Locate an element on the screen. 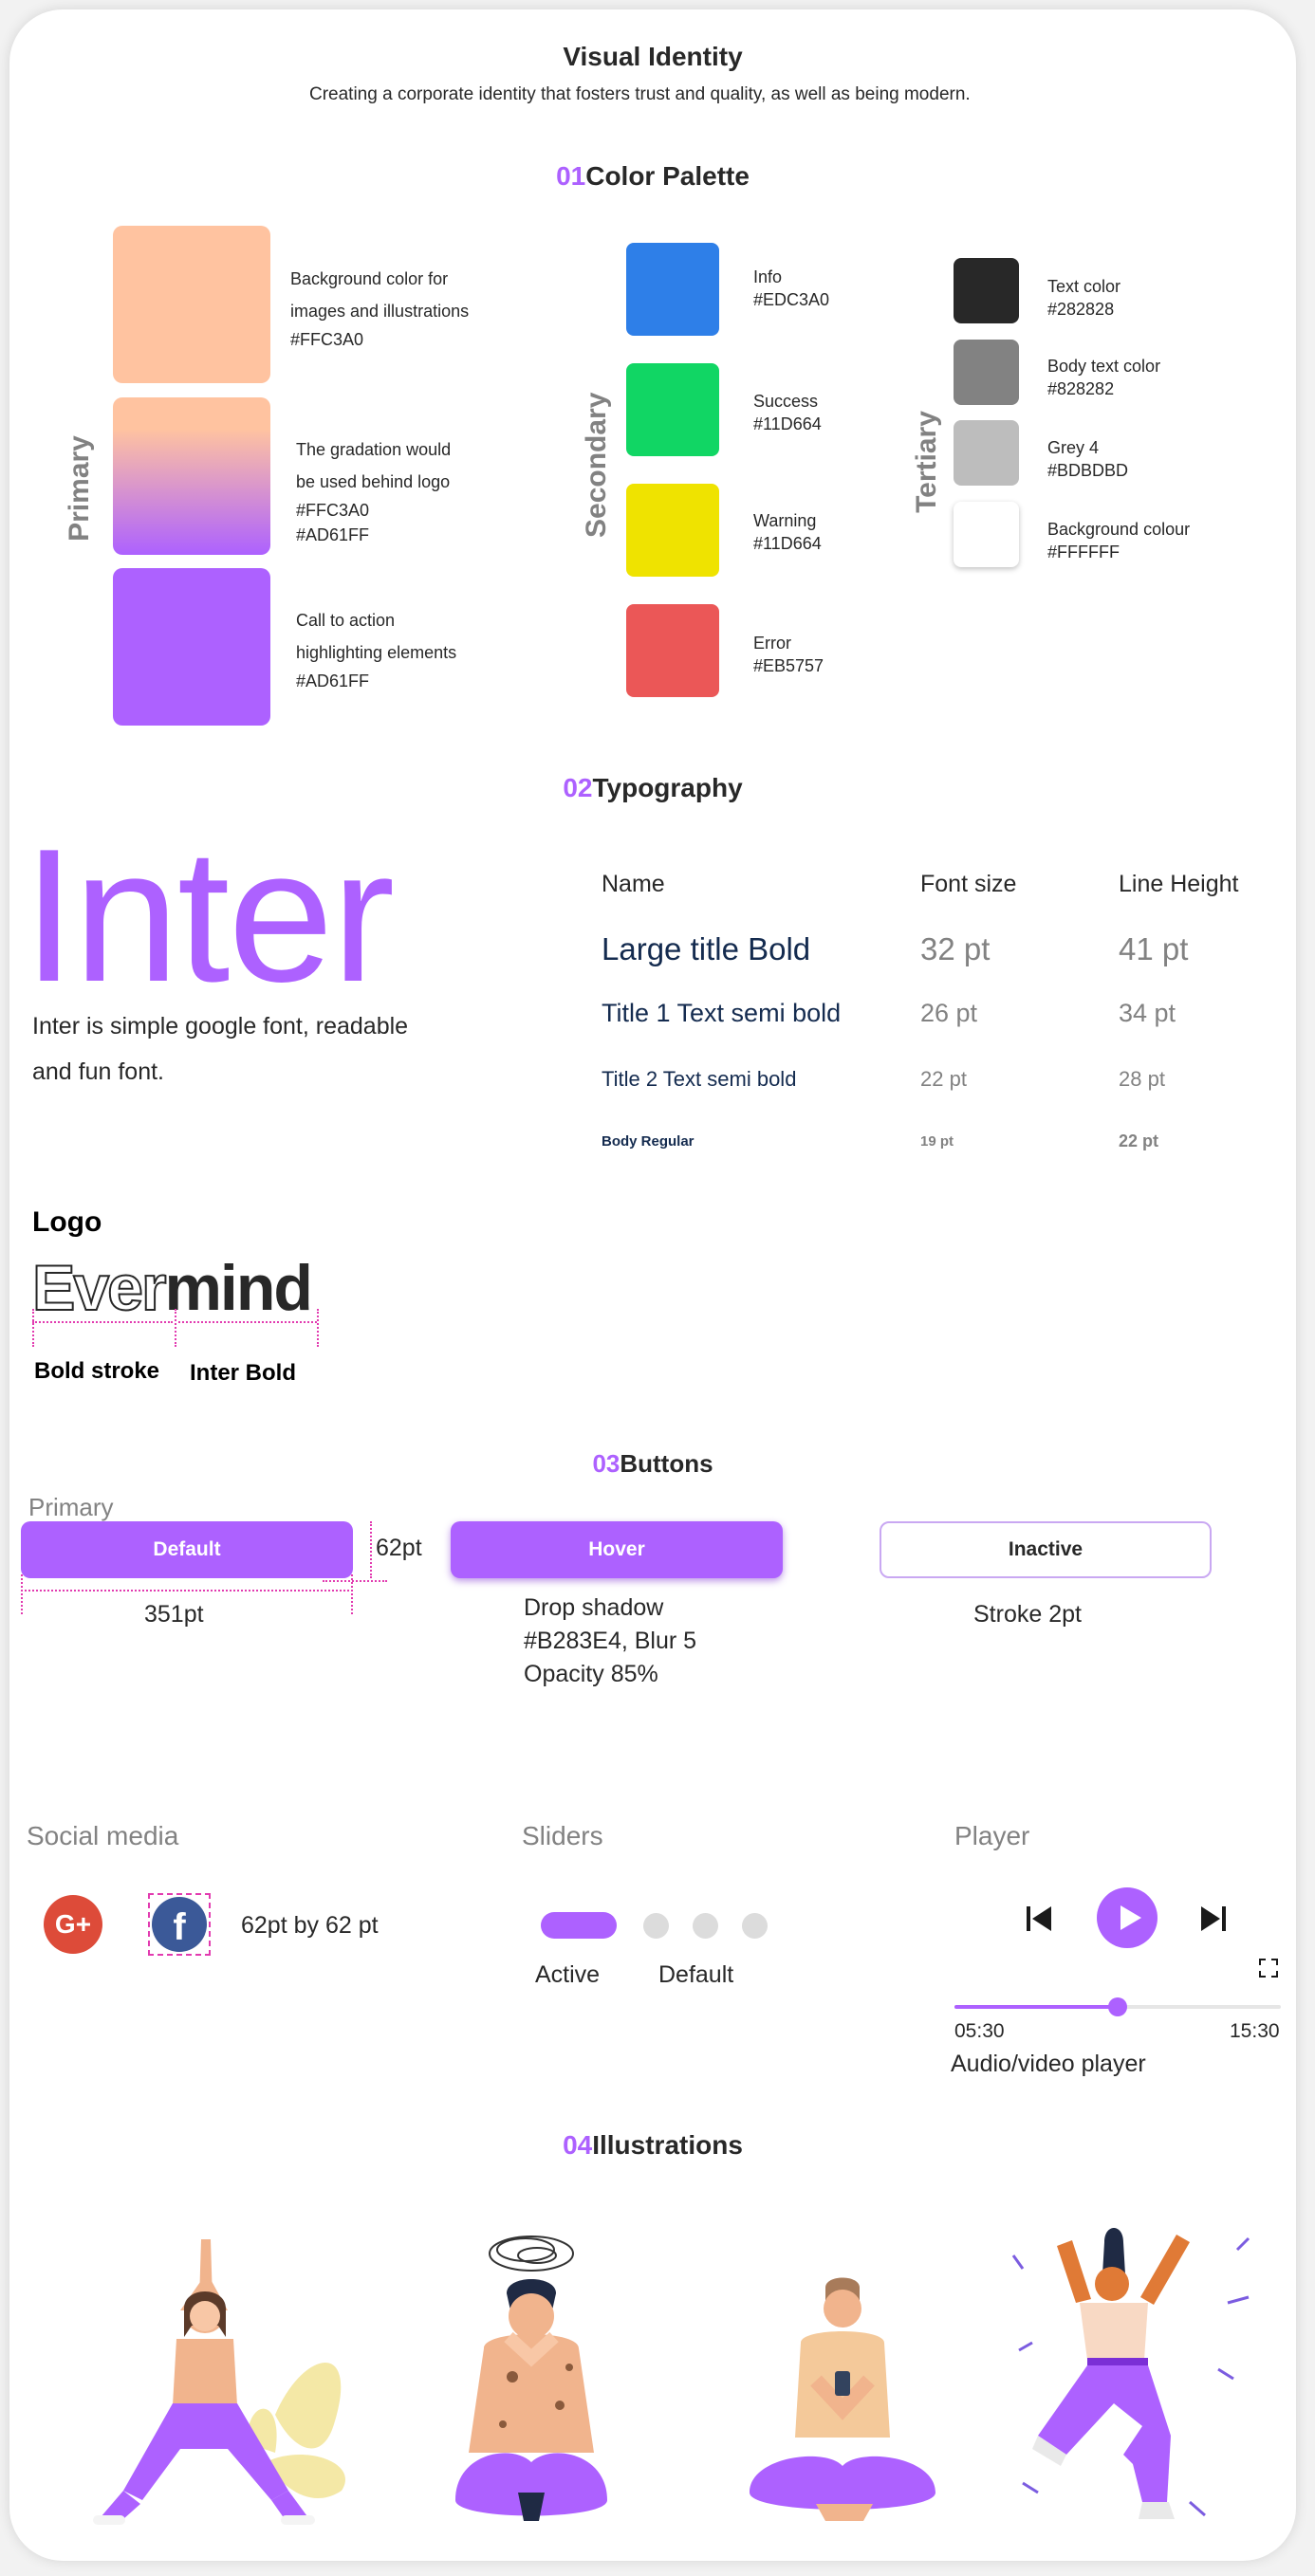  section-heading-typography: 02Typography is located at coordinates (653, 787).